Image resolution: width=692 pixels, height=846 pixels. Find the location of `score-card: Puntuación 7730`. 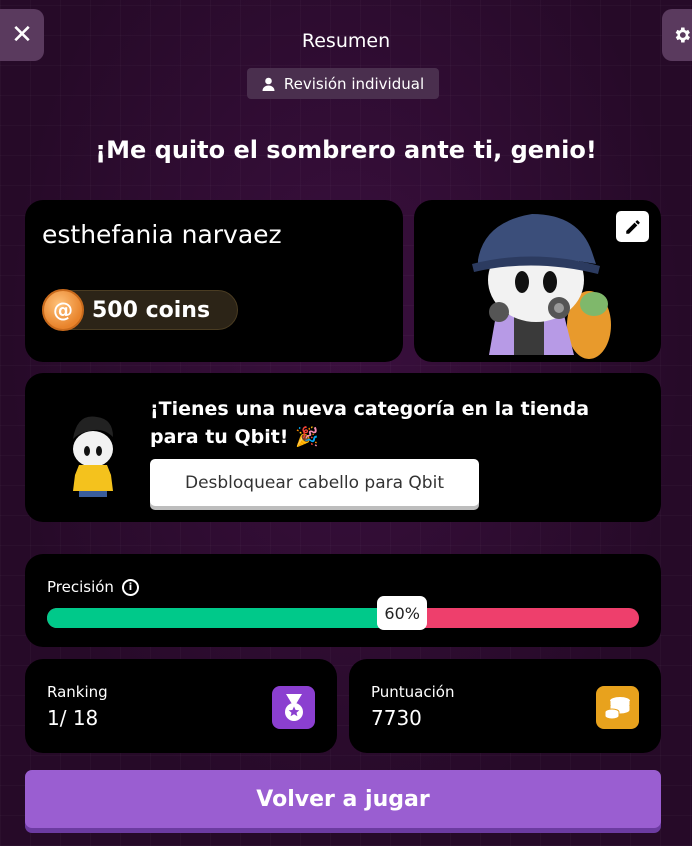

score-card: Puntuación 7730 is located at coordinates (505, 706).